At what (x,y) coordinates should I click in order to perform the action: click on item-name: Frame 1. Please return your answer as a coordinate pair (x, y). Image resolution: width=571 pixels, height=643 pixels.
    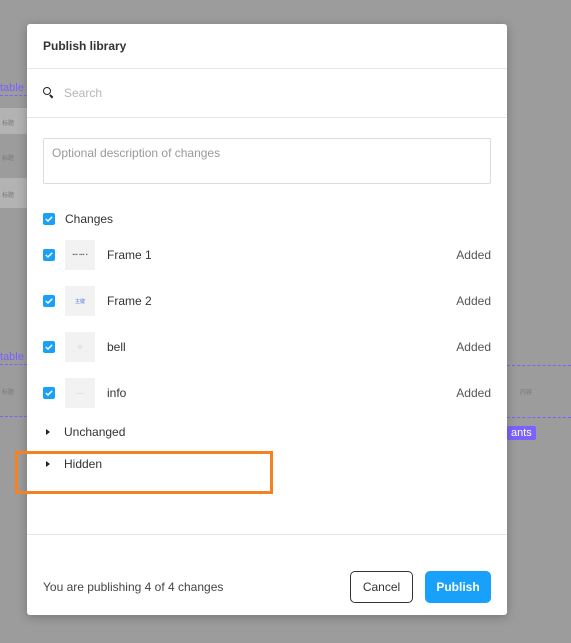
    Looking at the image, I should click on (129, 255).